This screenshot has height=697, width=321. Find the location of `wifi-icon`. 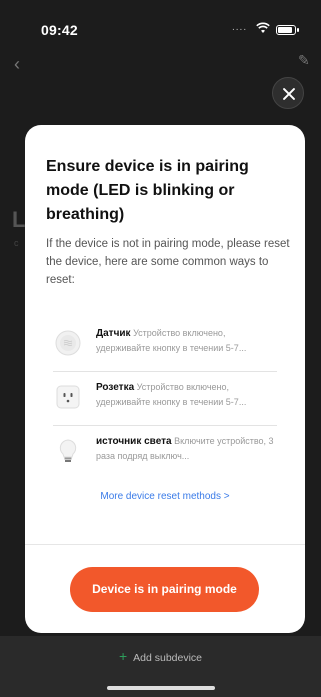

wifi-icon is located at coordinates (263, 27).